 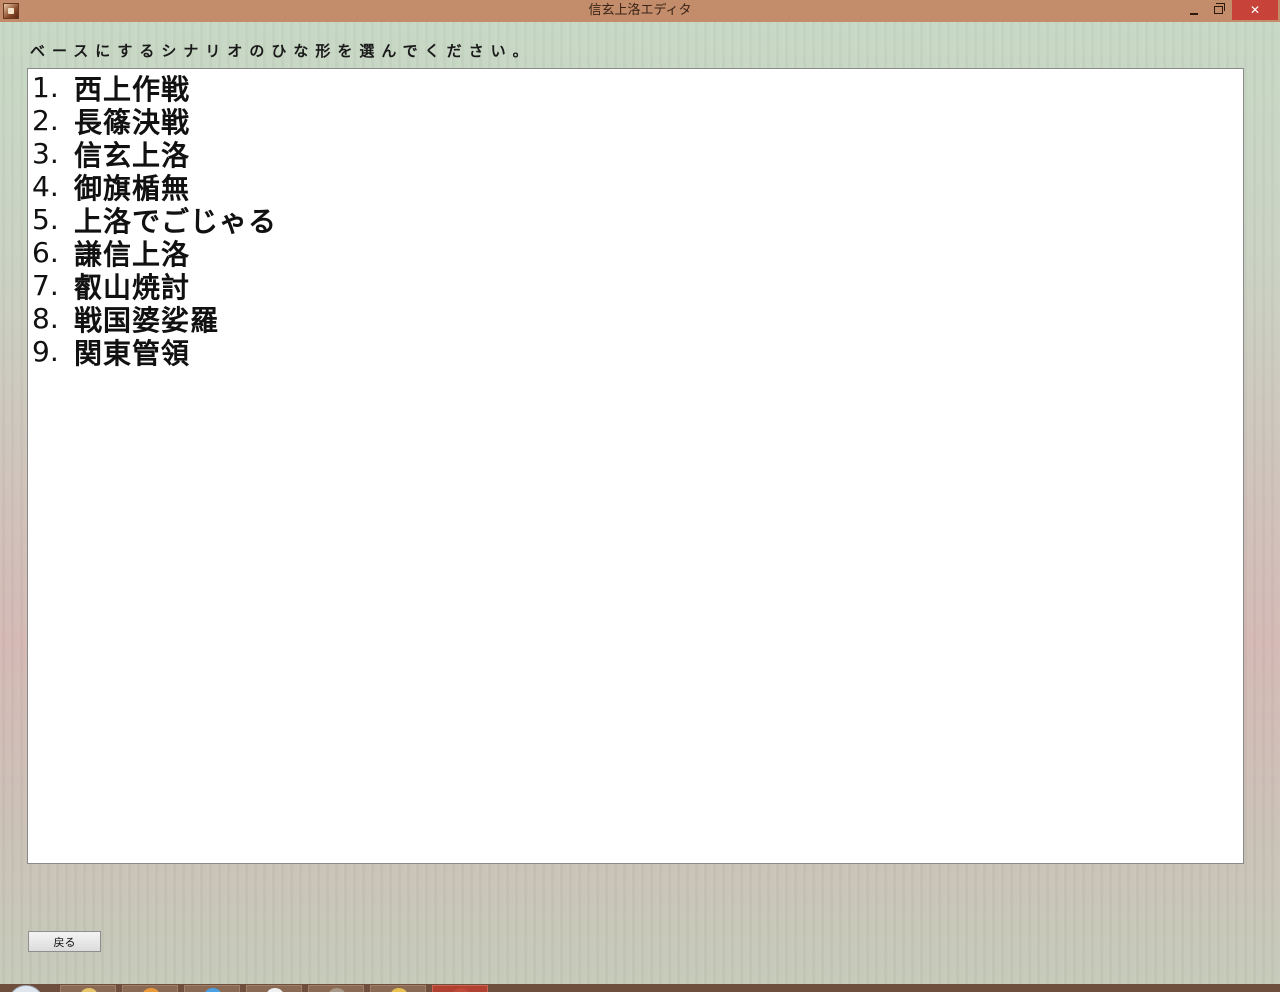 What do you see at coordinates (45, 285) in the screenshot?
I see `scenario-number: 7.` at bounding box center [45, 285].